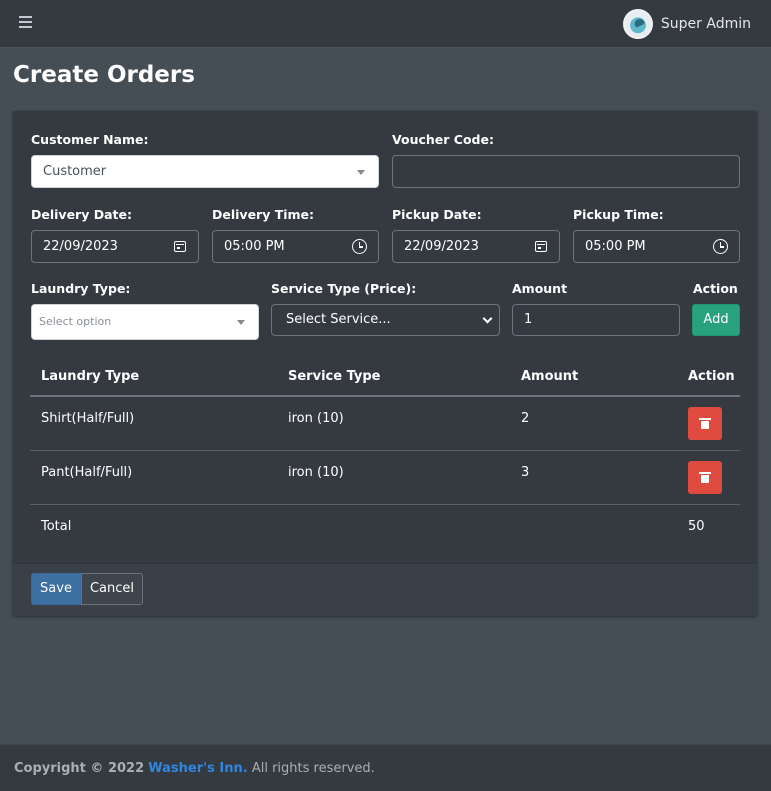 The image size is (771, 791). What do you see at coordinates (344, 288) in the screenshot?
I see `service-type-label: Service Type (Price):` at bounding box center [344, 288].